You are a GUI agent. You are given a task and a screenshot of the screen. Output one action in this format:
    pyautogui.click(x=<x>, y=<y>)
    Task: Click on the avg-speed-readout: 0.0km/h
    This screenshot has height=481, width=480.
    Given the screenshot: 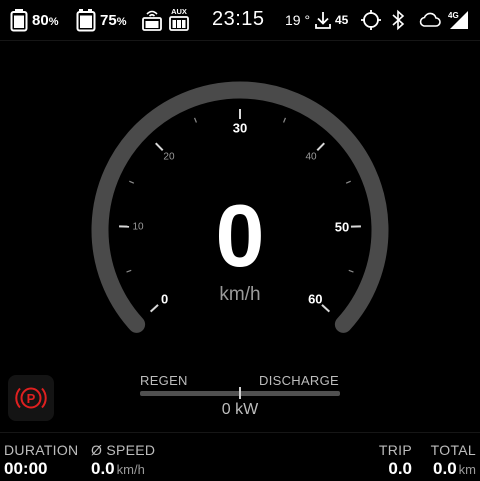 What is the action you would take?
    pyautogui.click(x=118, y=469)
    